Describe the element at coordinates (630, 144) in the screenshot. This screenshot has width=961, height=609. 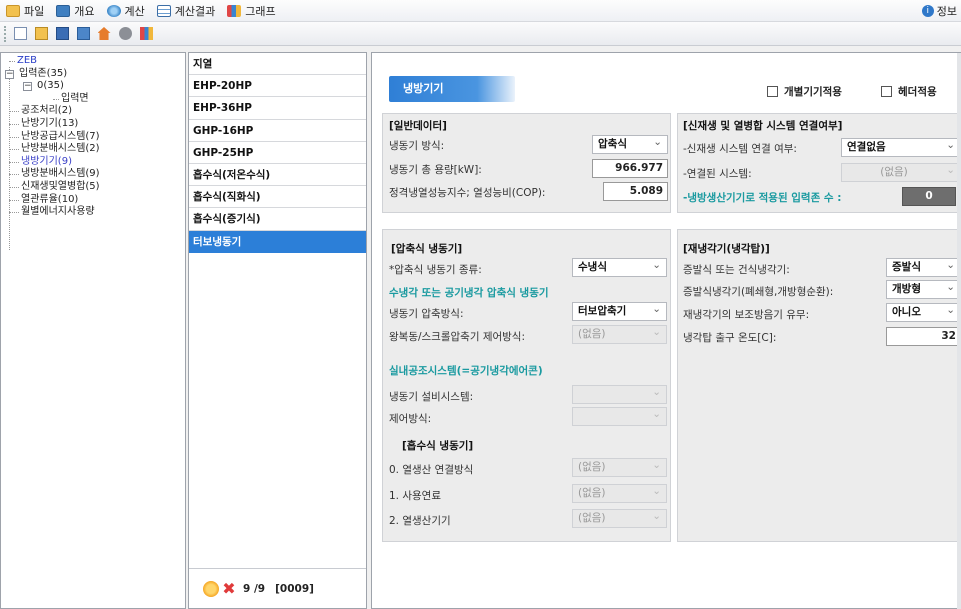
I see `chiller-method-select: 압축식` at that location.